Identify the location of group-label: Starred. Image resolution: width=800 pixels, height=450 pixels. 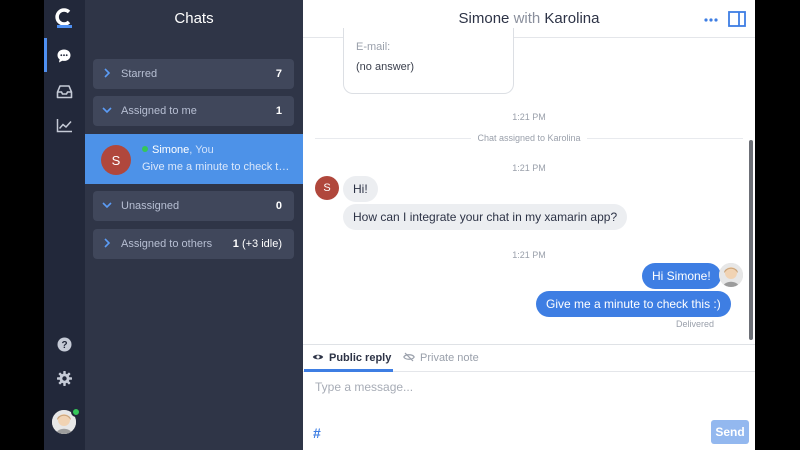
(139, 74).